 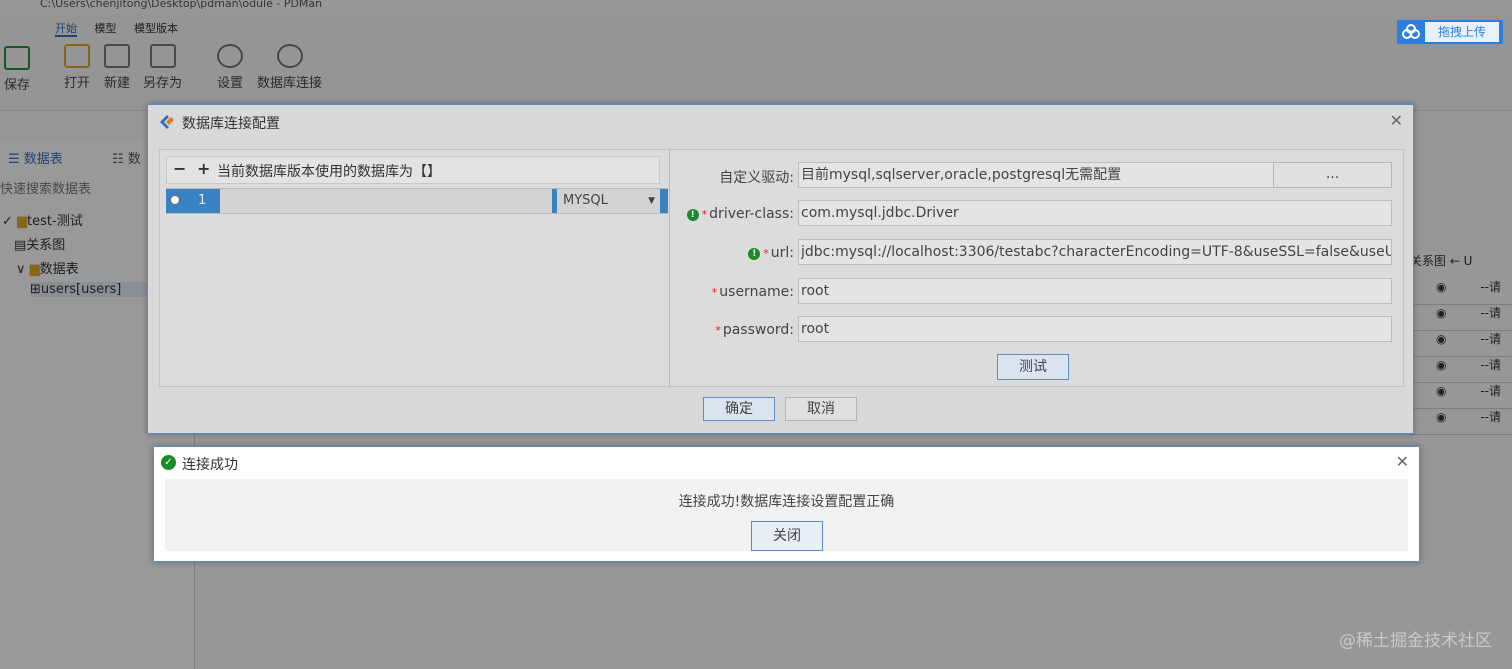 I want to click on db-list-toolbar: − + 当前数据库版本使用的数据库为【】, so click(x=413, y=170).